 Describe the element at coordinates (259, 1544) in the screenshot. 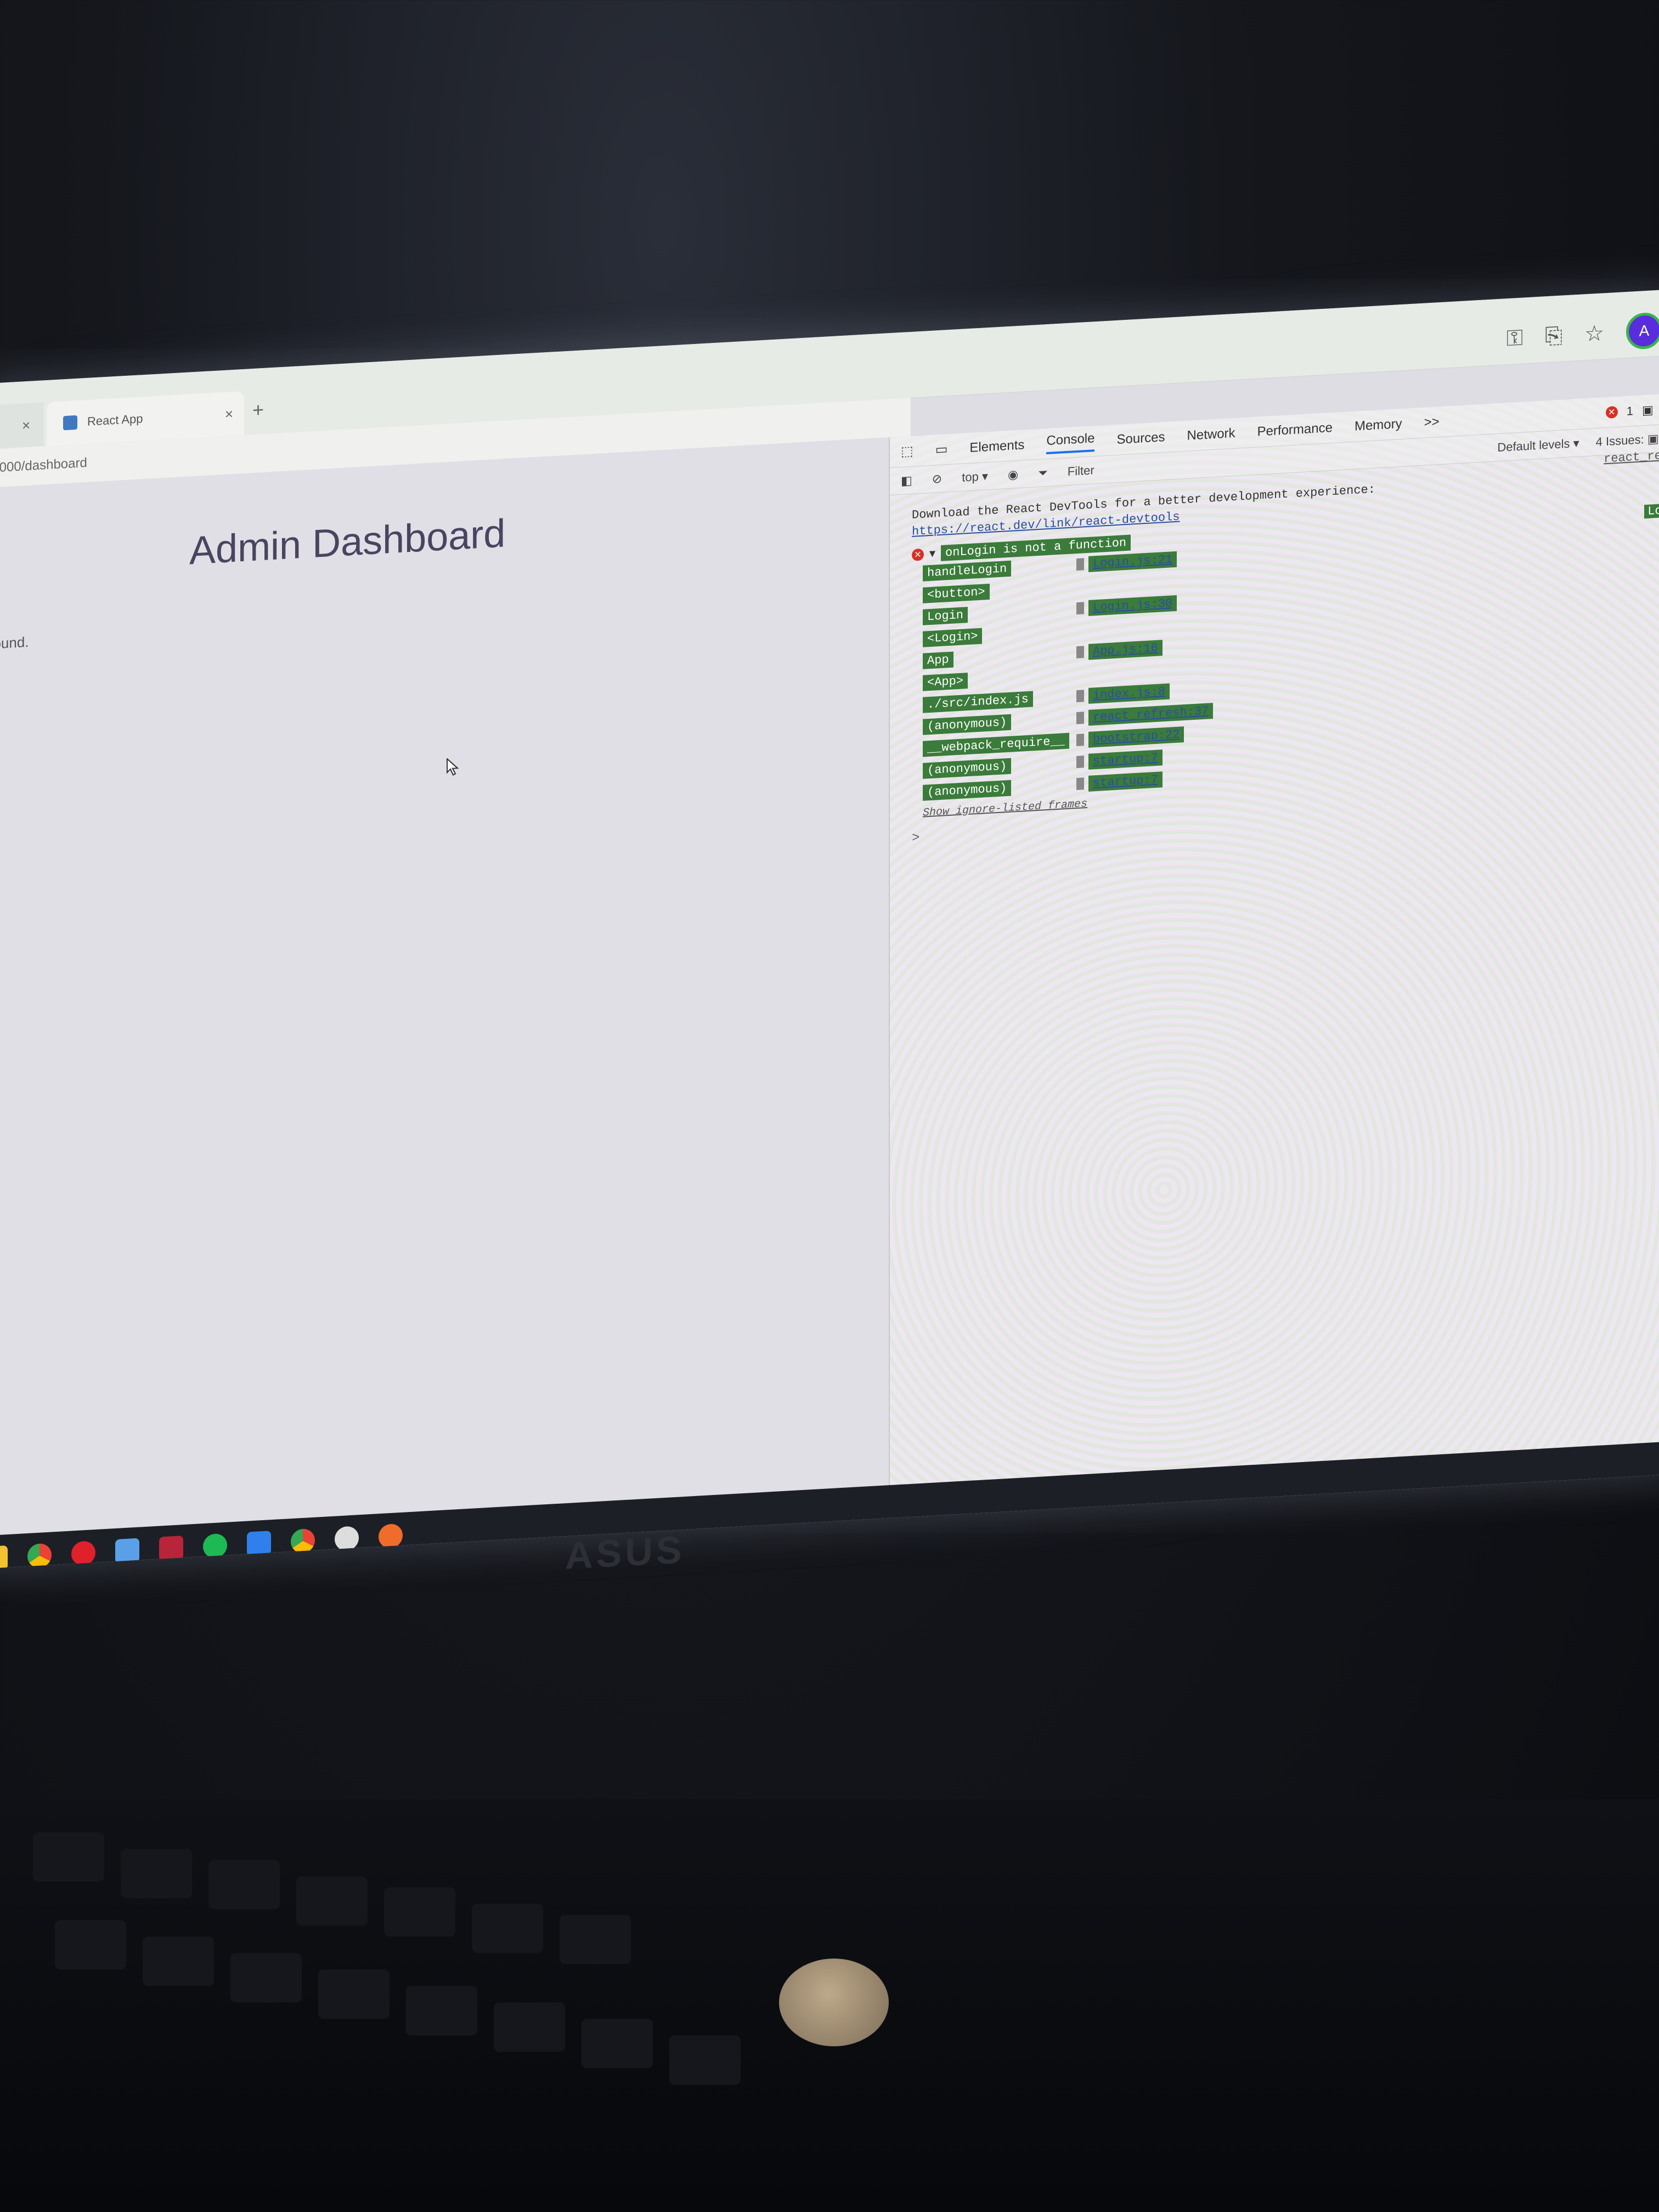

I see `vscode-icon` at that location.